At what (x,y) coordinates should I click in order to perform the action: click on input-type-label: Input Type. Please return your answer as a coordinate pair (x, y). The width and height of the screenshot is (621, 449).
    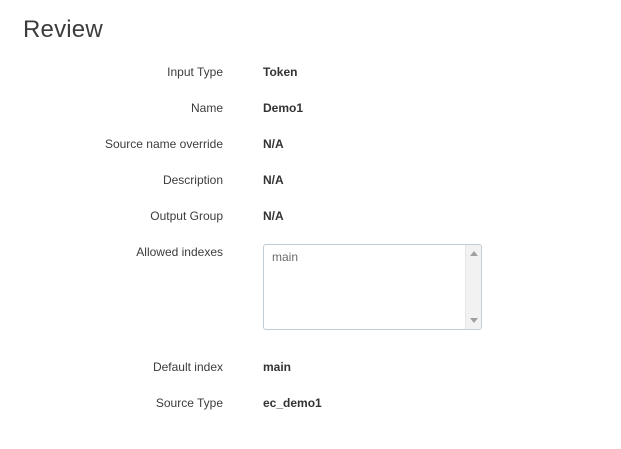
    Looking at the image, I should click on (195, 72).